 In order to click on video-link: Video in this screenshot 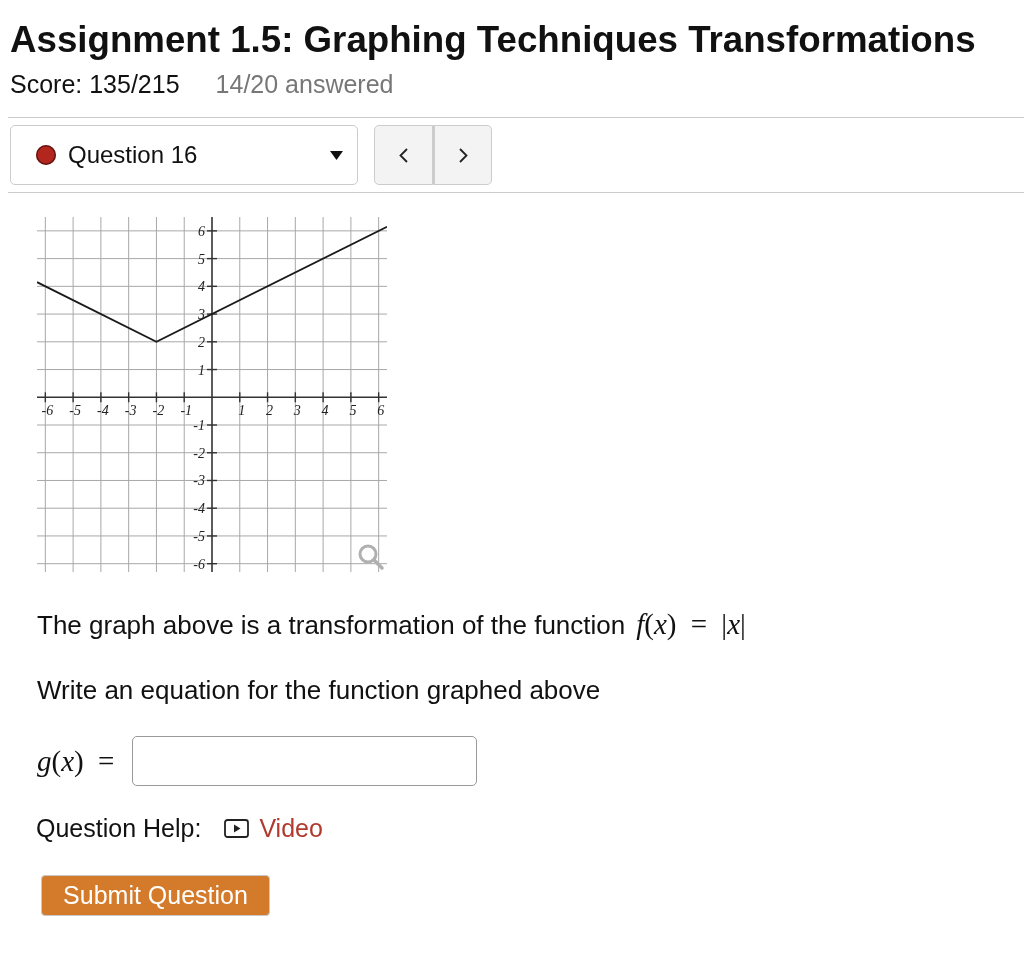, I will do `click(273, 828)`.